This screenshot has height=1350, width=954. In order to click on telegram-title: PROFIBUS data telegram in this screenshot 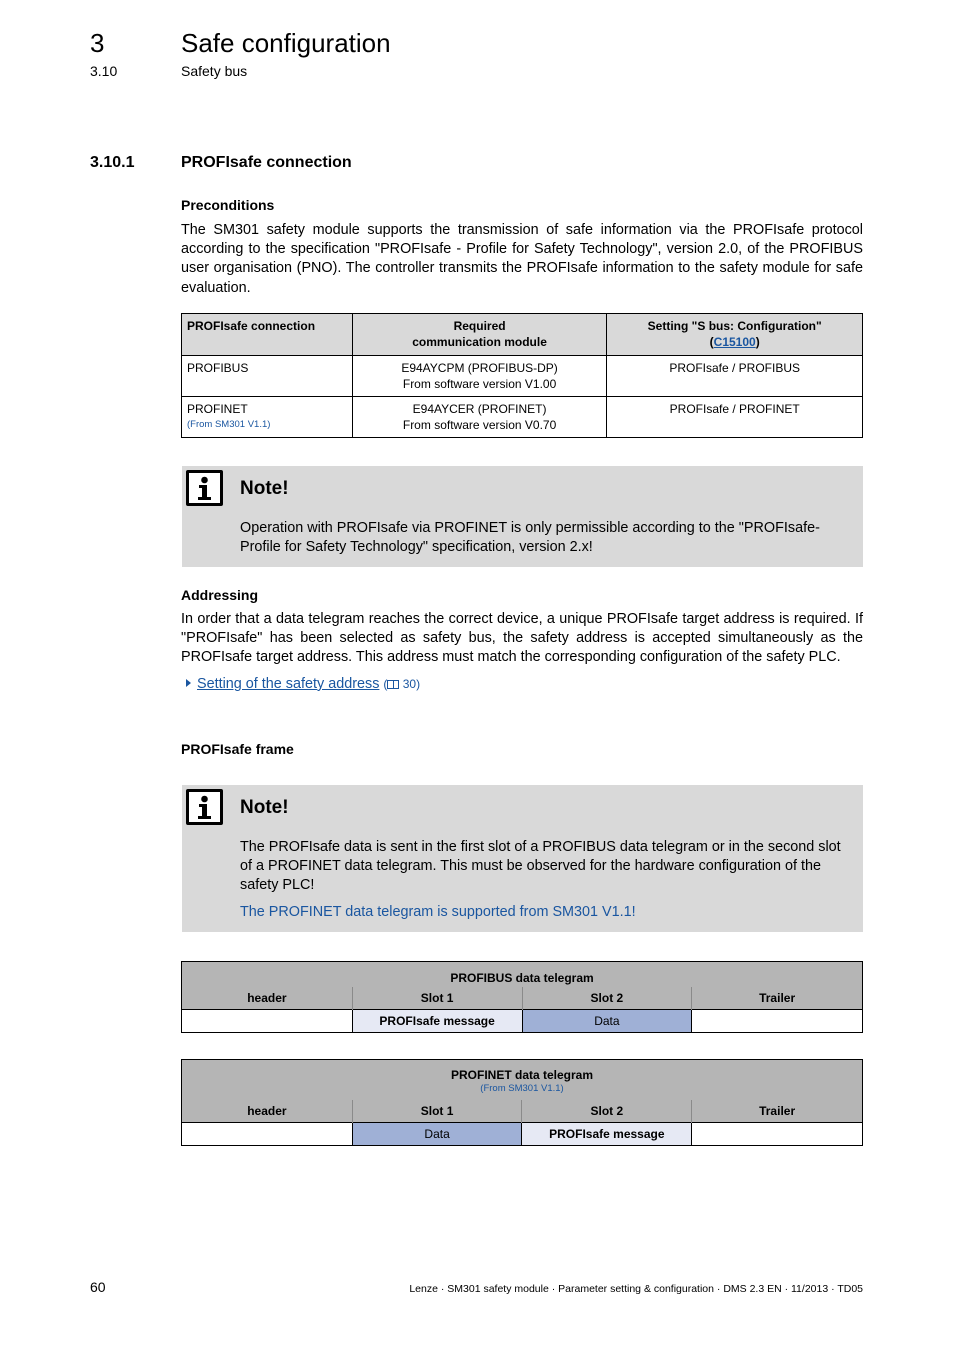, I will do `click(522, 974)`.